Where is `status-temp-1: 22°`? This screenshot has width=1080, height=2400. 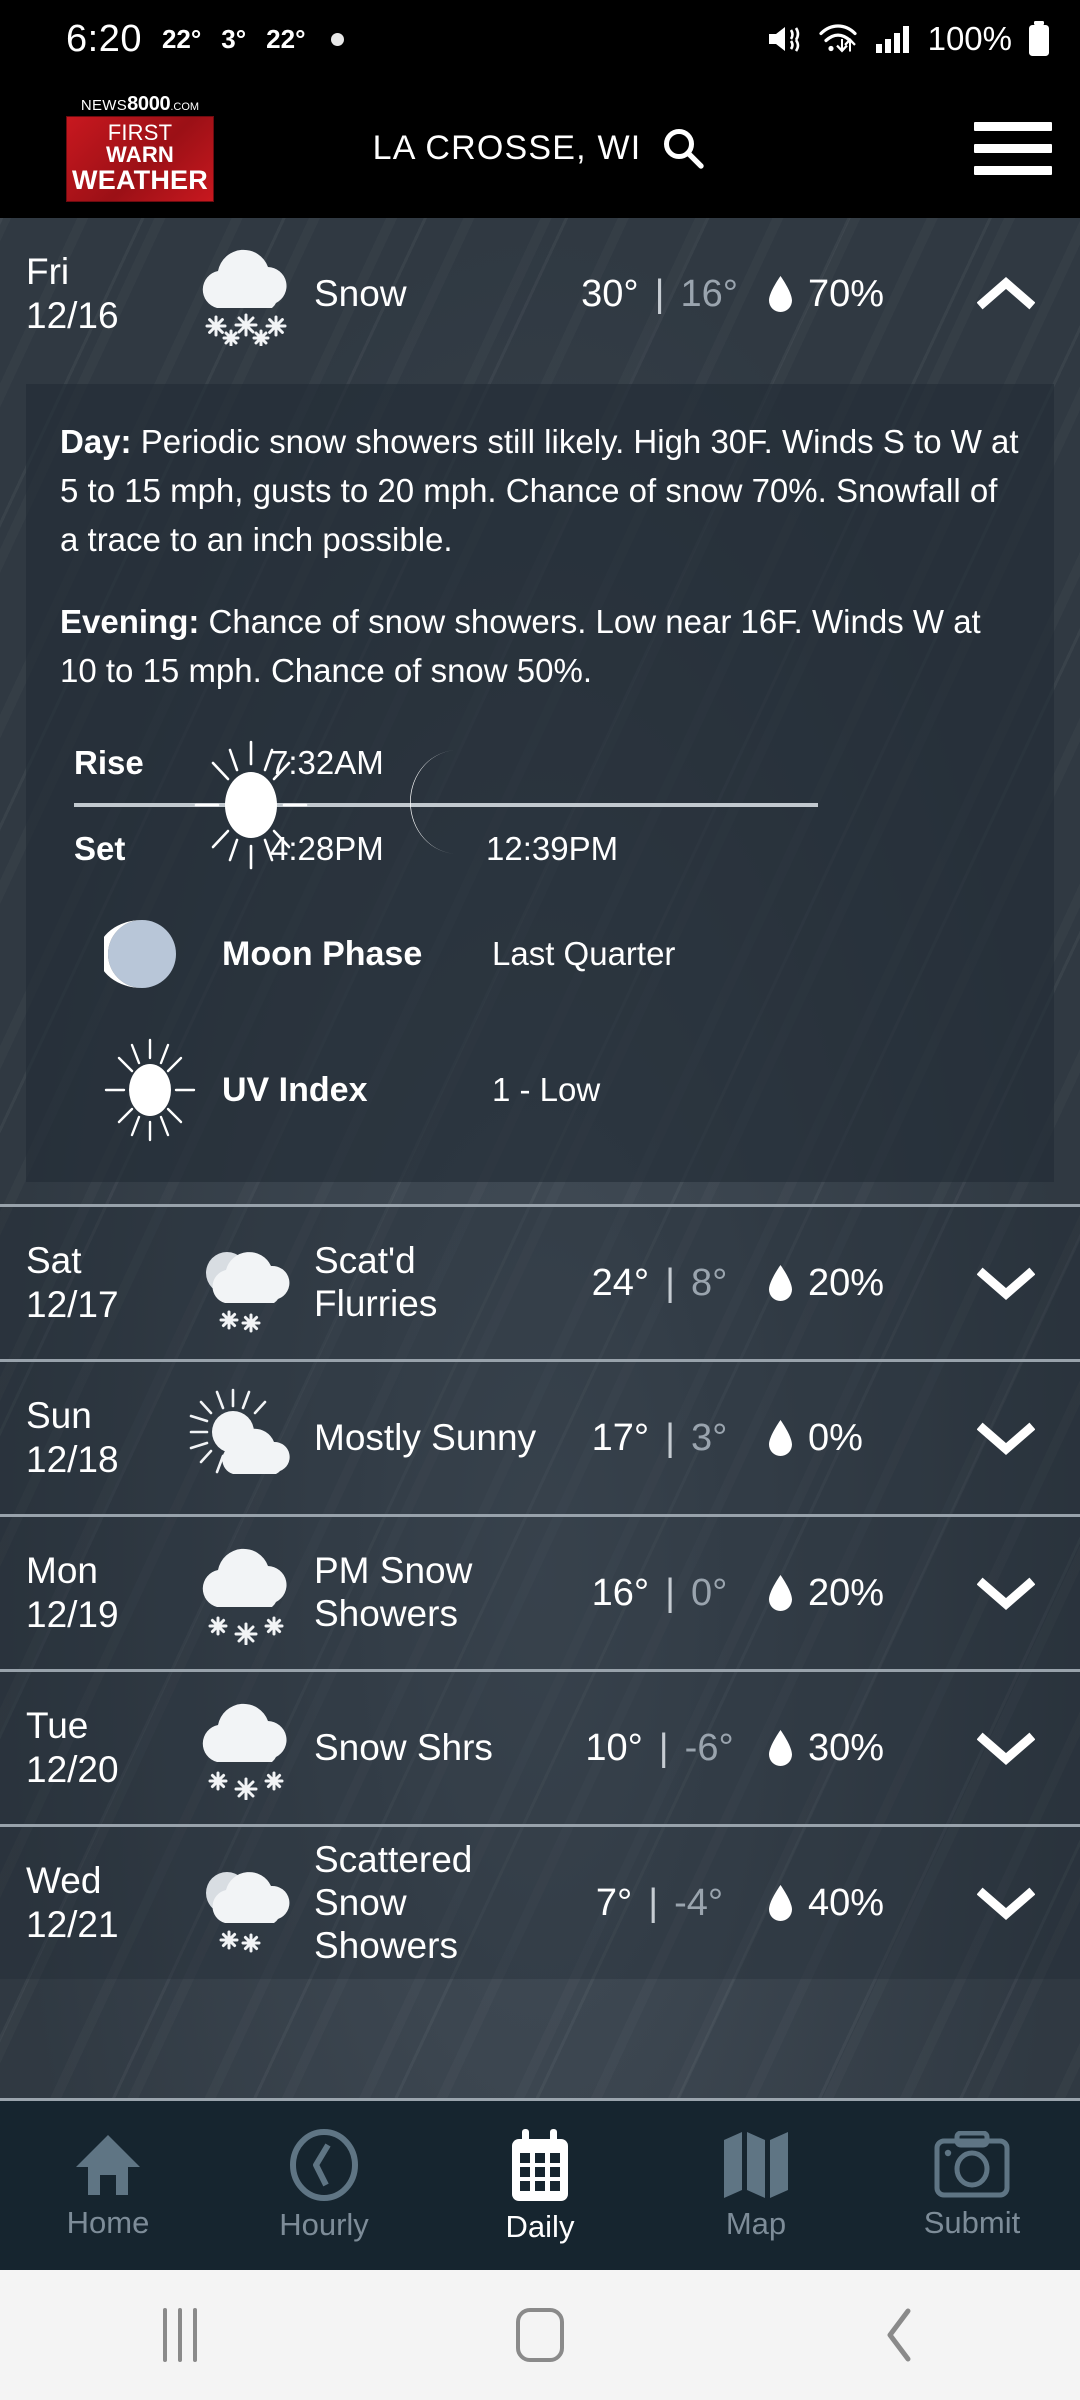 status-temp-1: 22° is located at coordinates (181, 38).